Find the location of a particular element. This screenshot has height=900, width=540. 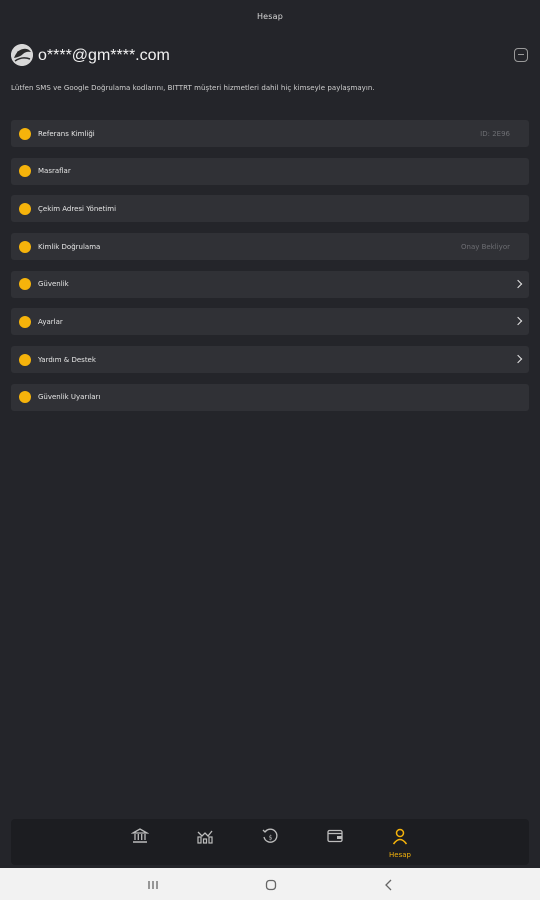

back-icon is located at coordinates (388, 885).